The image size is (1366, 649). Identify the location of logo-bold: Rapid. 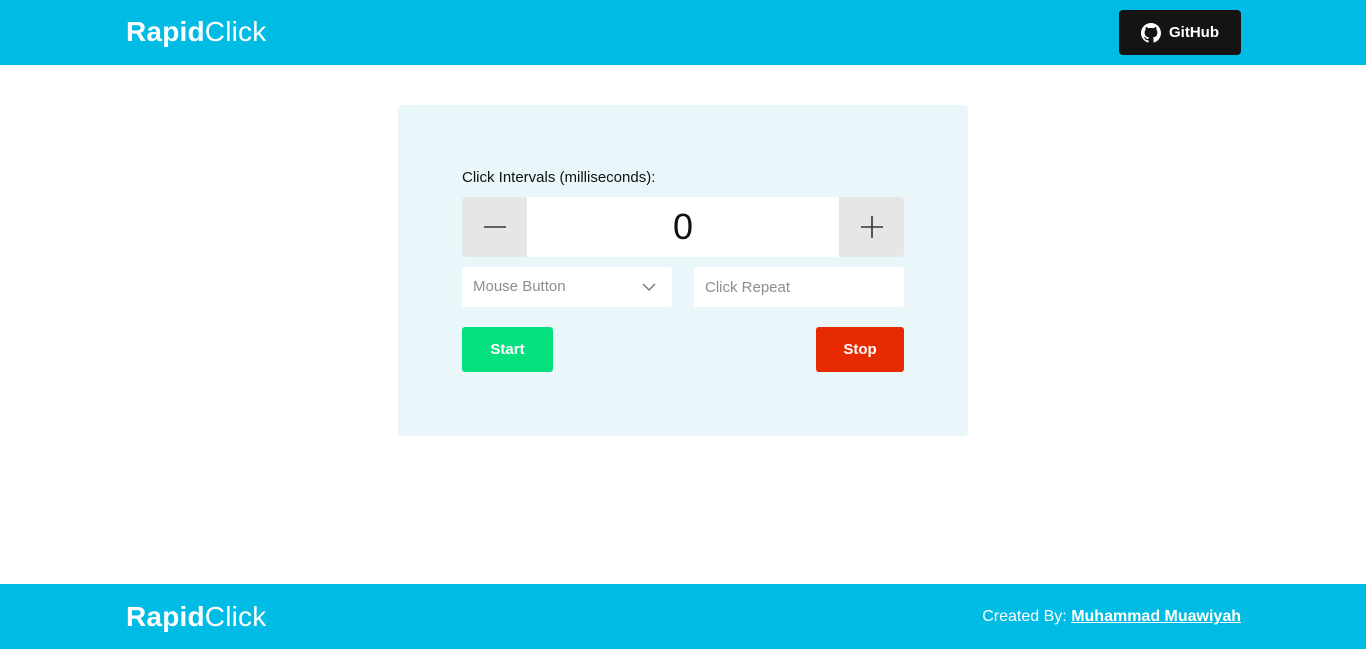
(165, 31).